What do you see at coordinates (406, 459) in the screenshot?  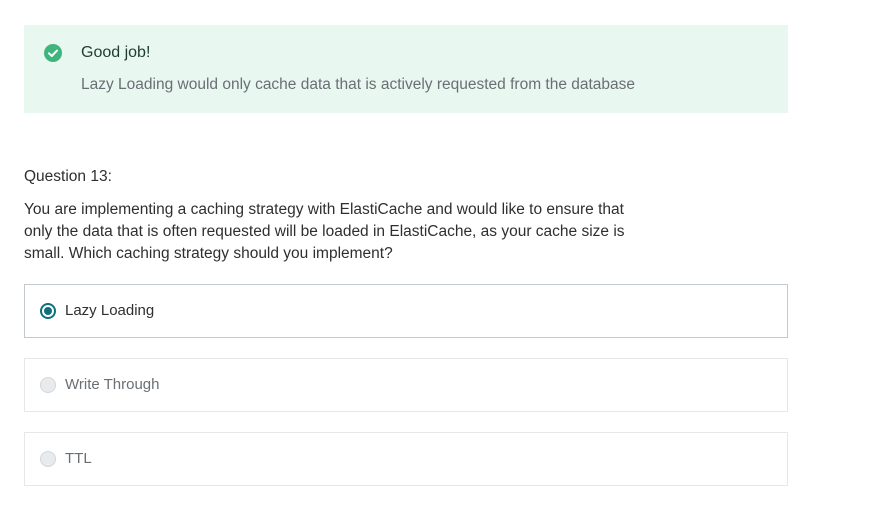 I see `answer-option-ttl: TTL` at bounding box center [406, 459].